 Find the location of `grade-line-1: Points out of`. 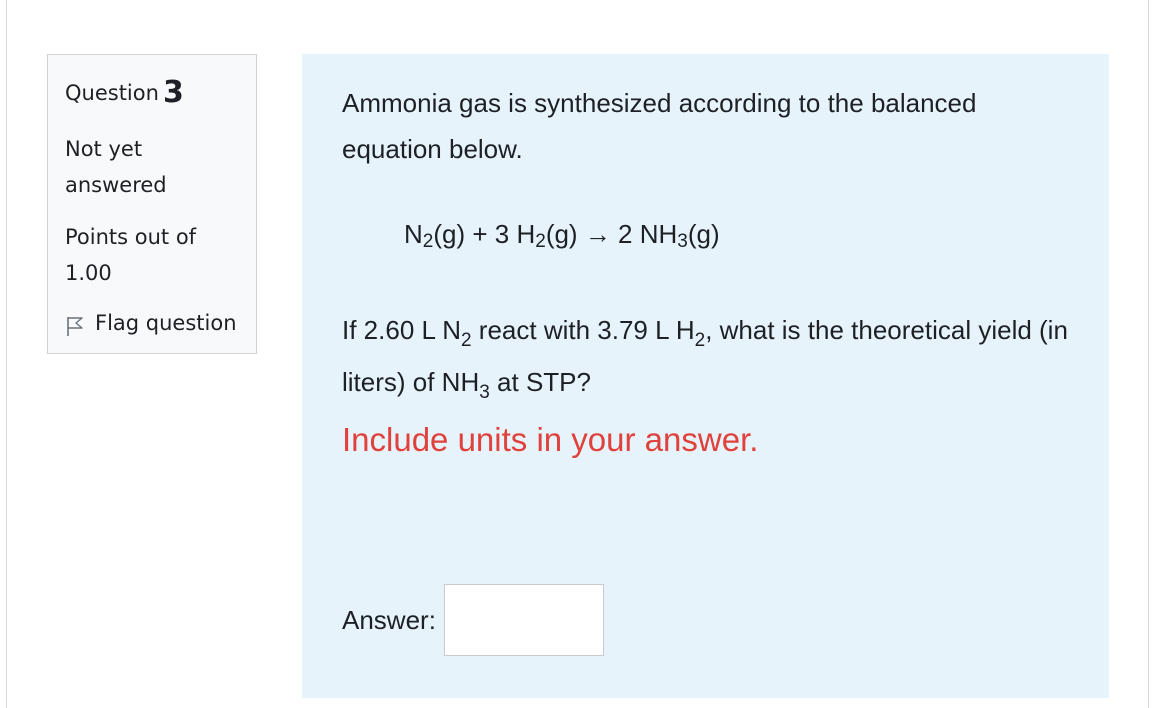

grade-line-1: Points out of is located at coordinates (131, 237).